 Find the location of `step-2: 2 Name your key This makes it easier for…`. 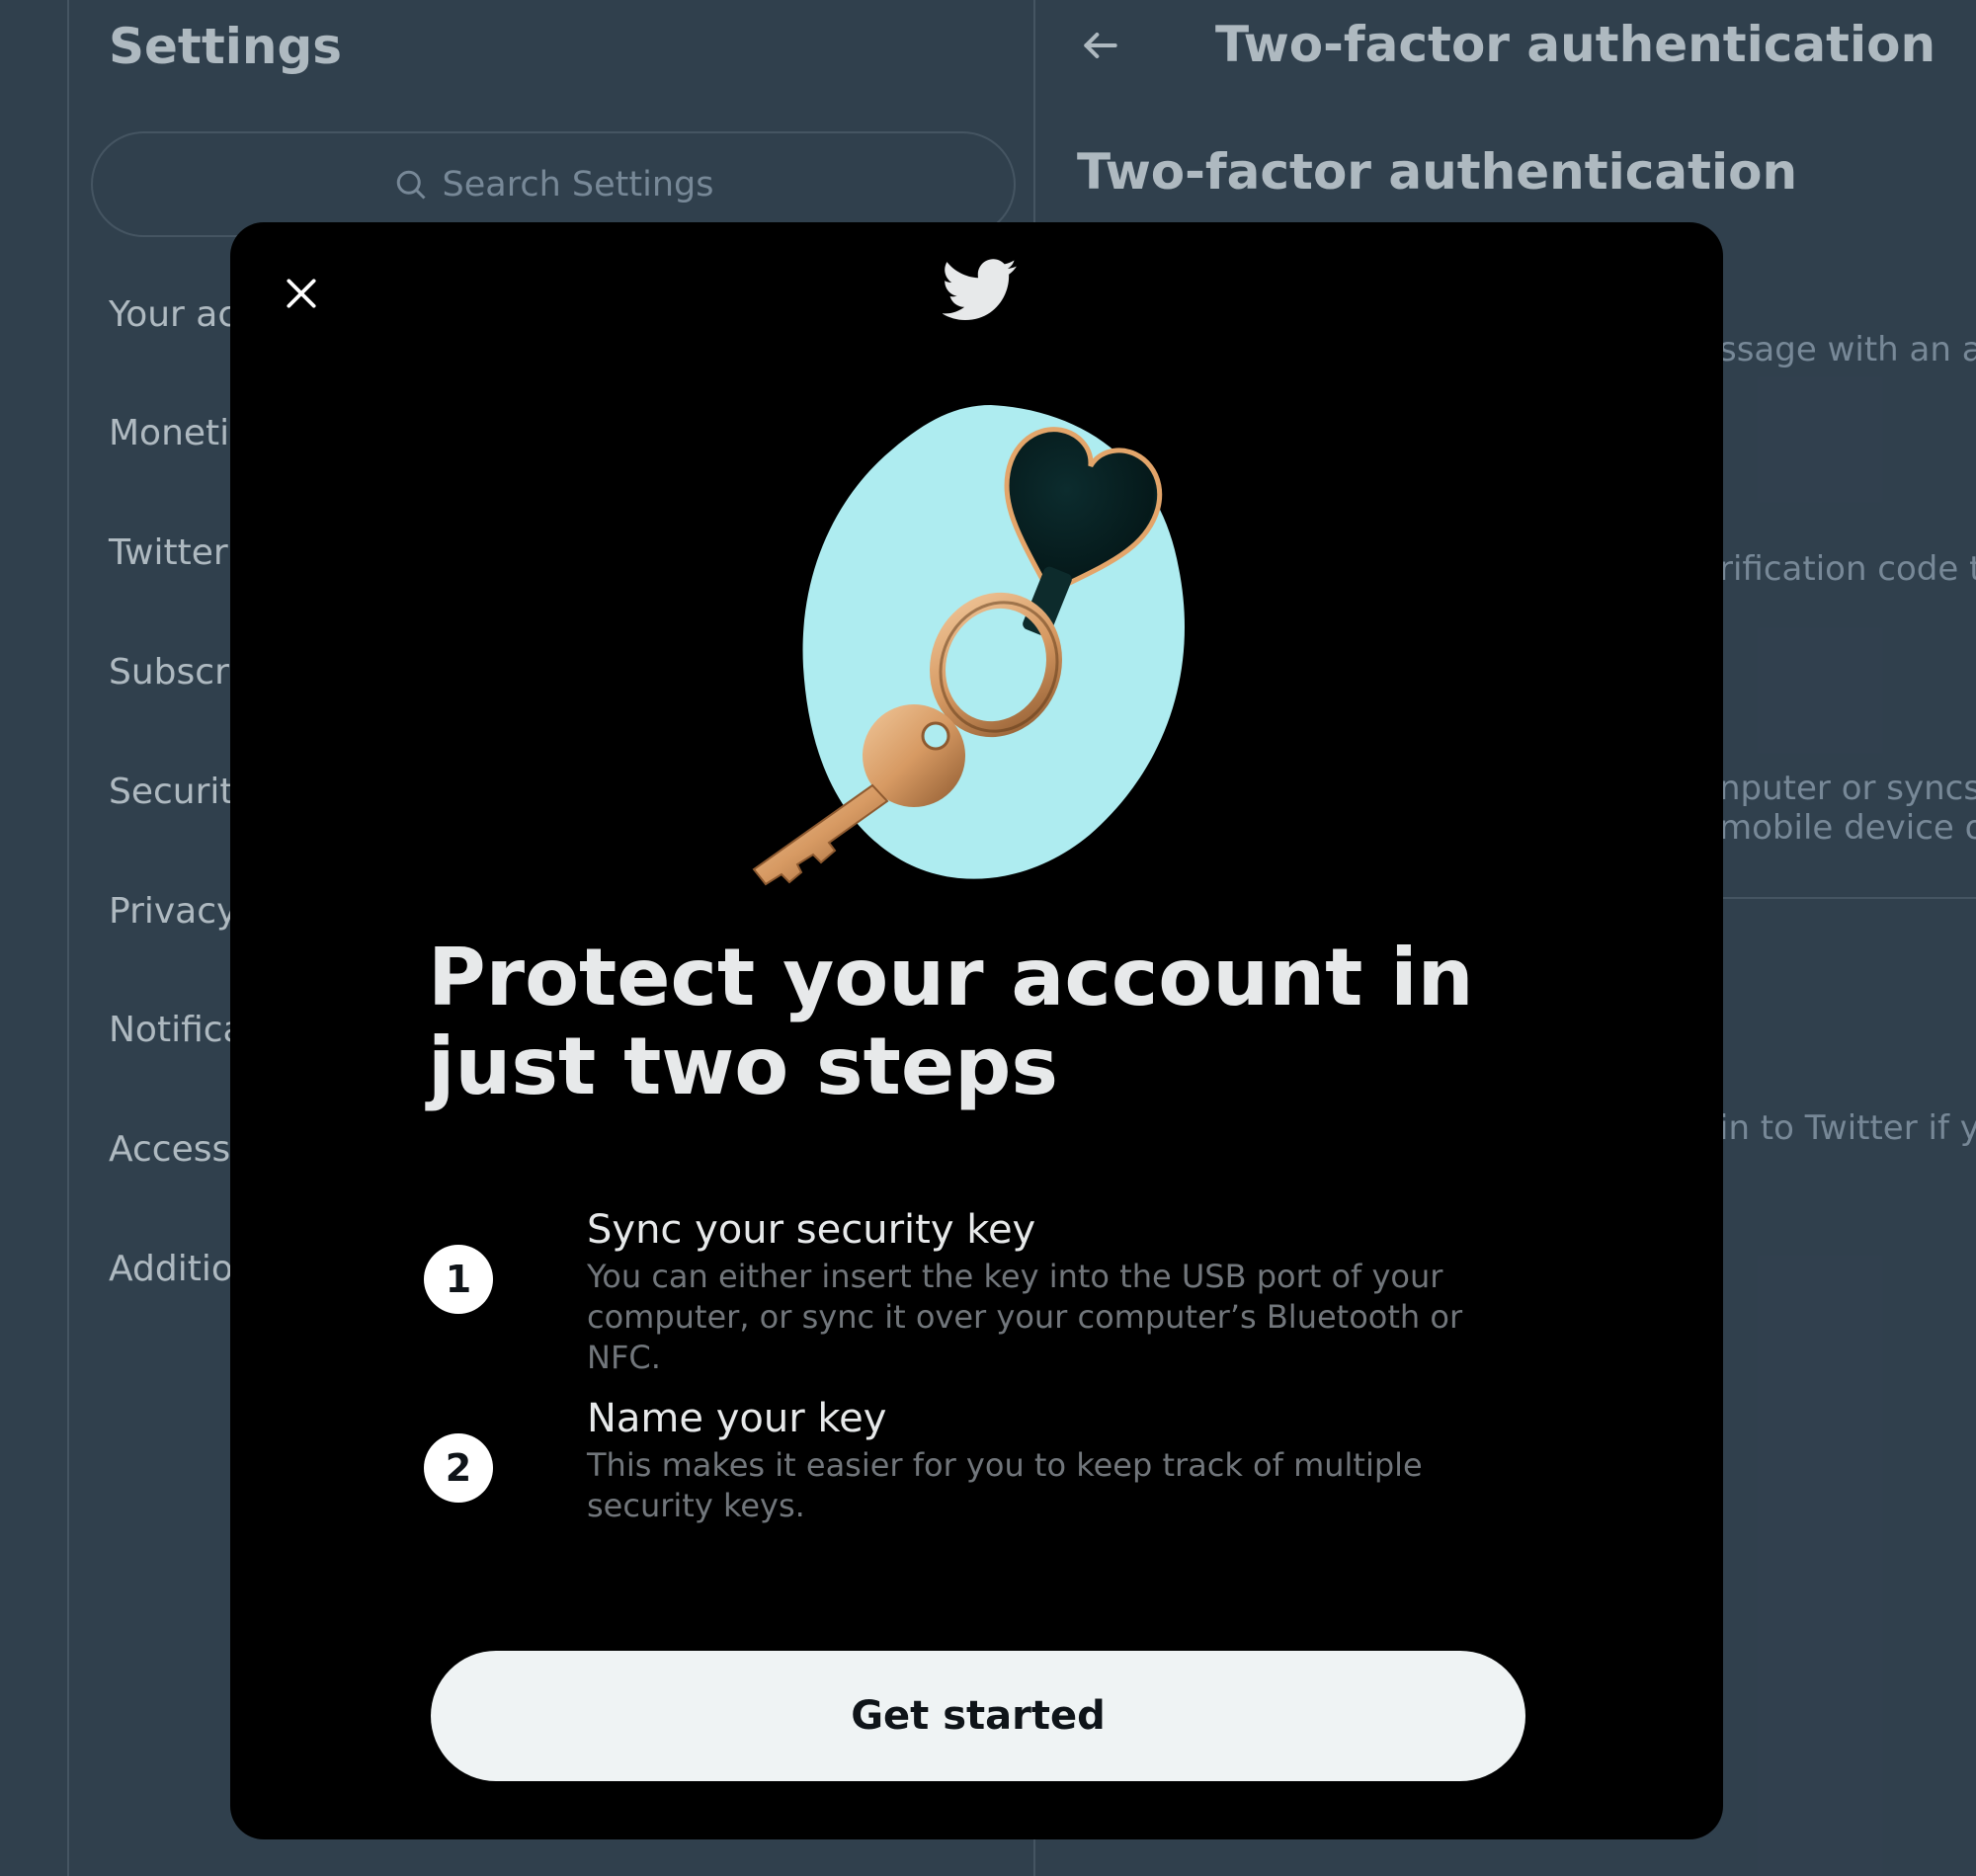

step-2: 2 Name your key This makes it easier for… is located at coordinates (977, 1464).